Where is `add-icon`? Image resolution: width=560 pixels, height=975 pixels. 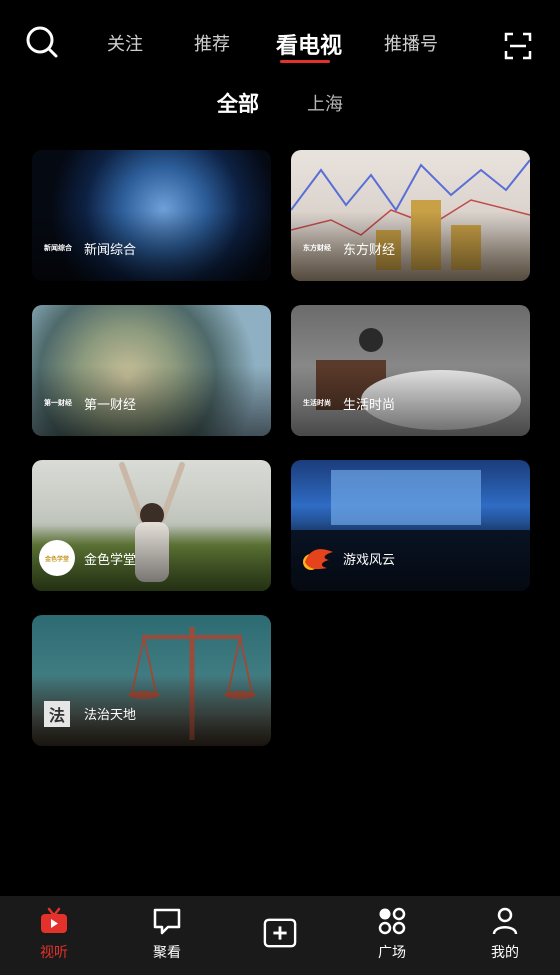
add-icon is located at coordinates (280, 933).